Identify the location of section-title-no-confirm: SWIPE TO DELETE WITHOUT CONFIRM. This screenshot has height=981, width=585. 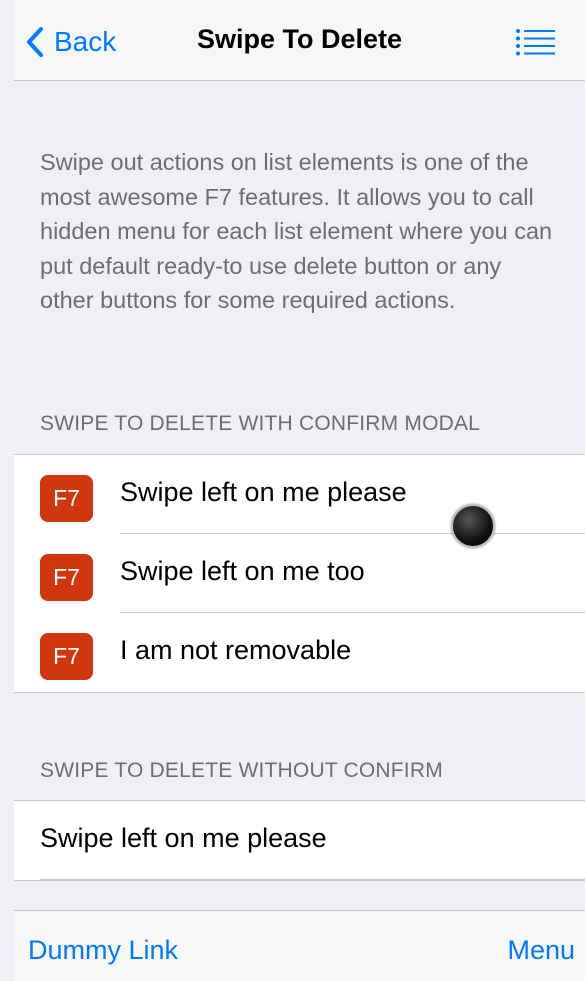
(241, 770).